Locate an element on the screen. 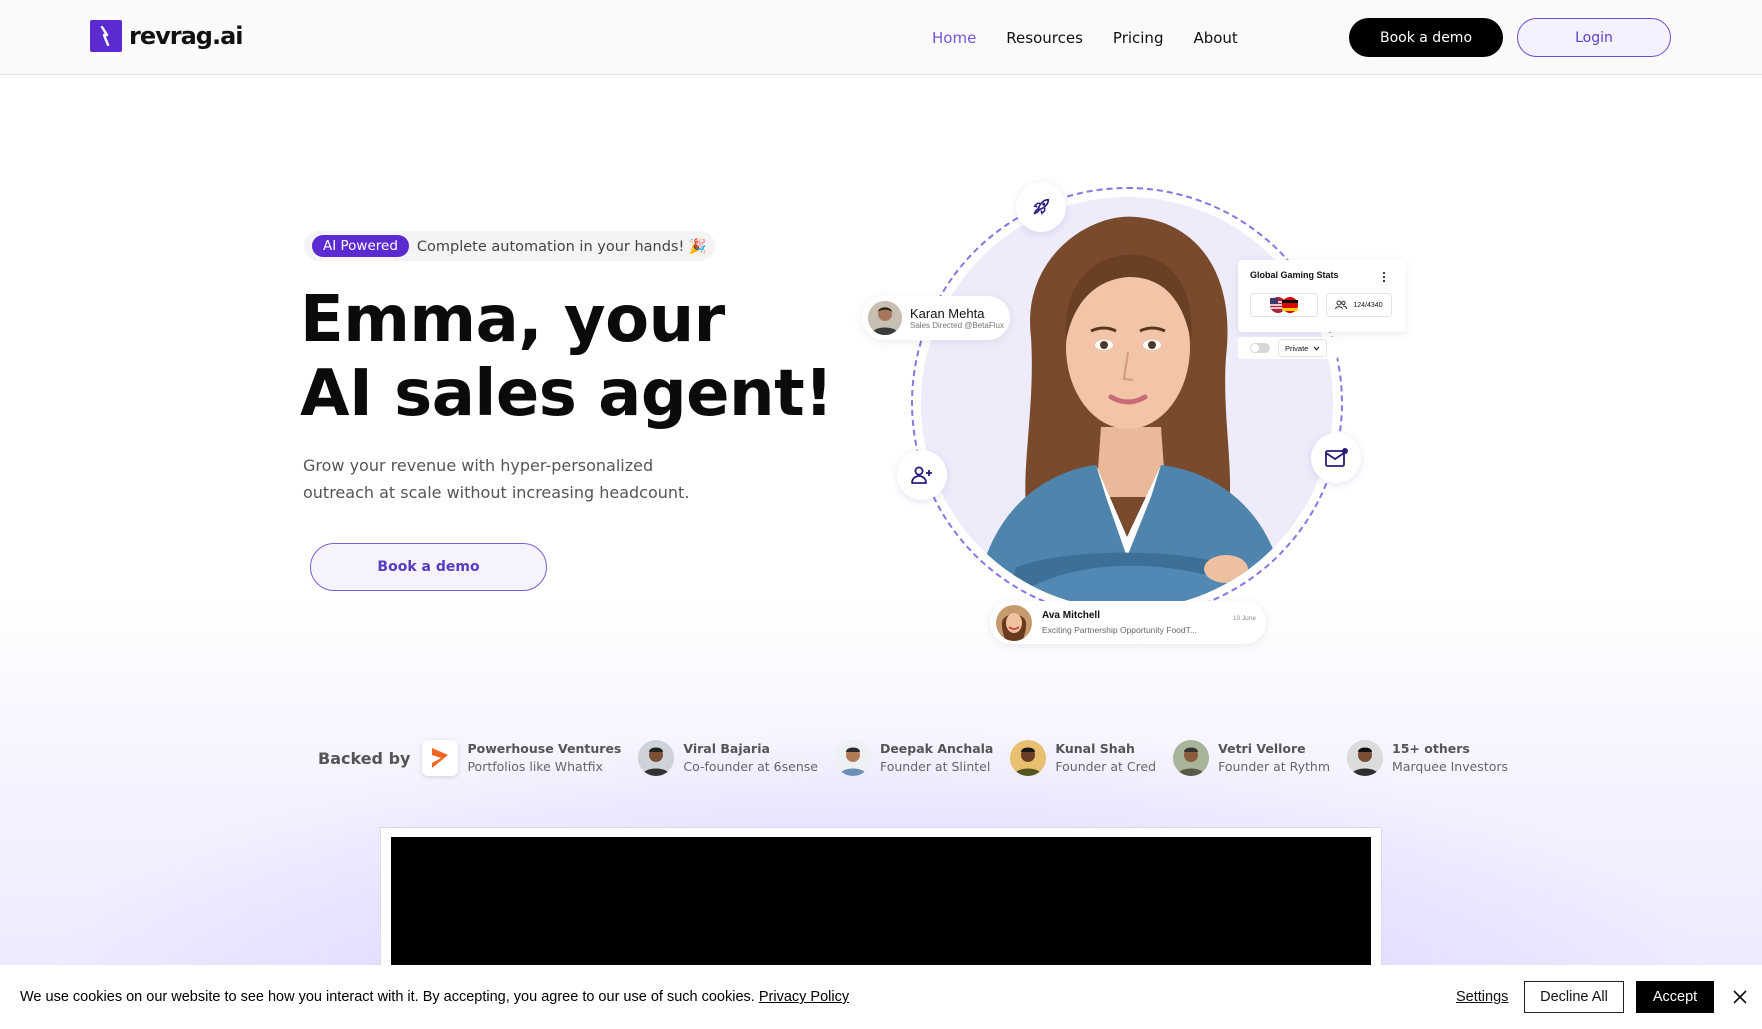 The height and width of the screenshot is (1029, 1762). message-date: 10 June is located at coordinates (1244, 618).